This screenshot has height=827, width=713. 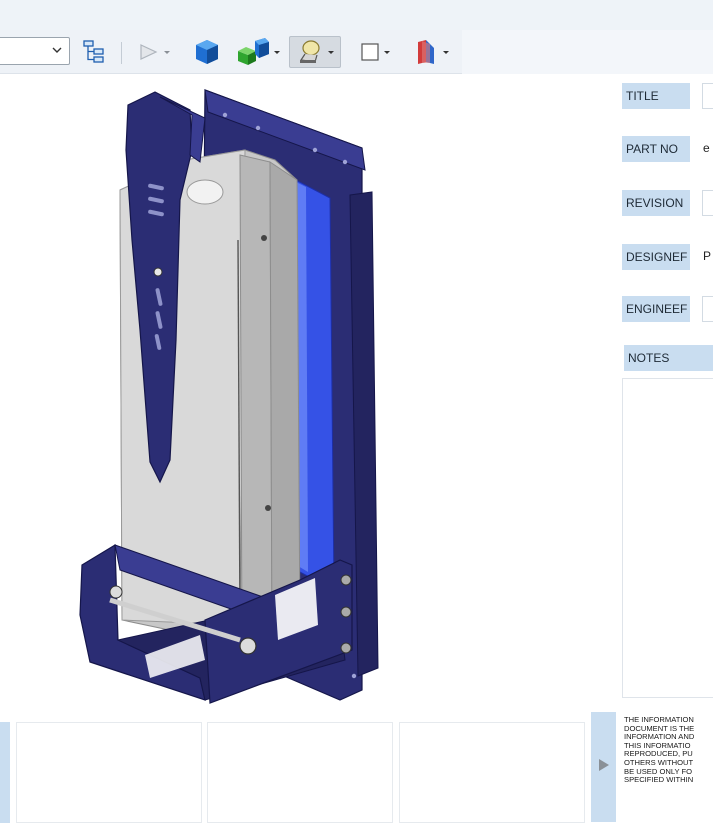 I want to click on cube-icon, so click(x=207, y=52).